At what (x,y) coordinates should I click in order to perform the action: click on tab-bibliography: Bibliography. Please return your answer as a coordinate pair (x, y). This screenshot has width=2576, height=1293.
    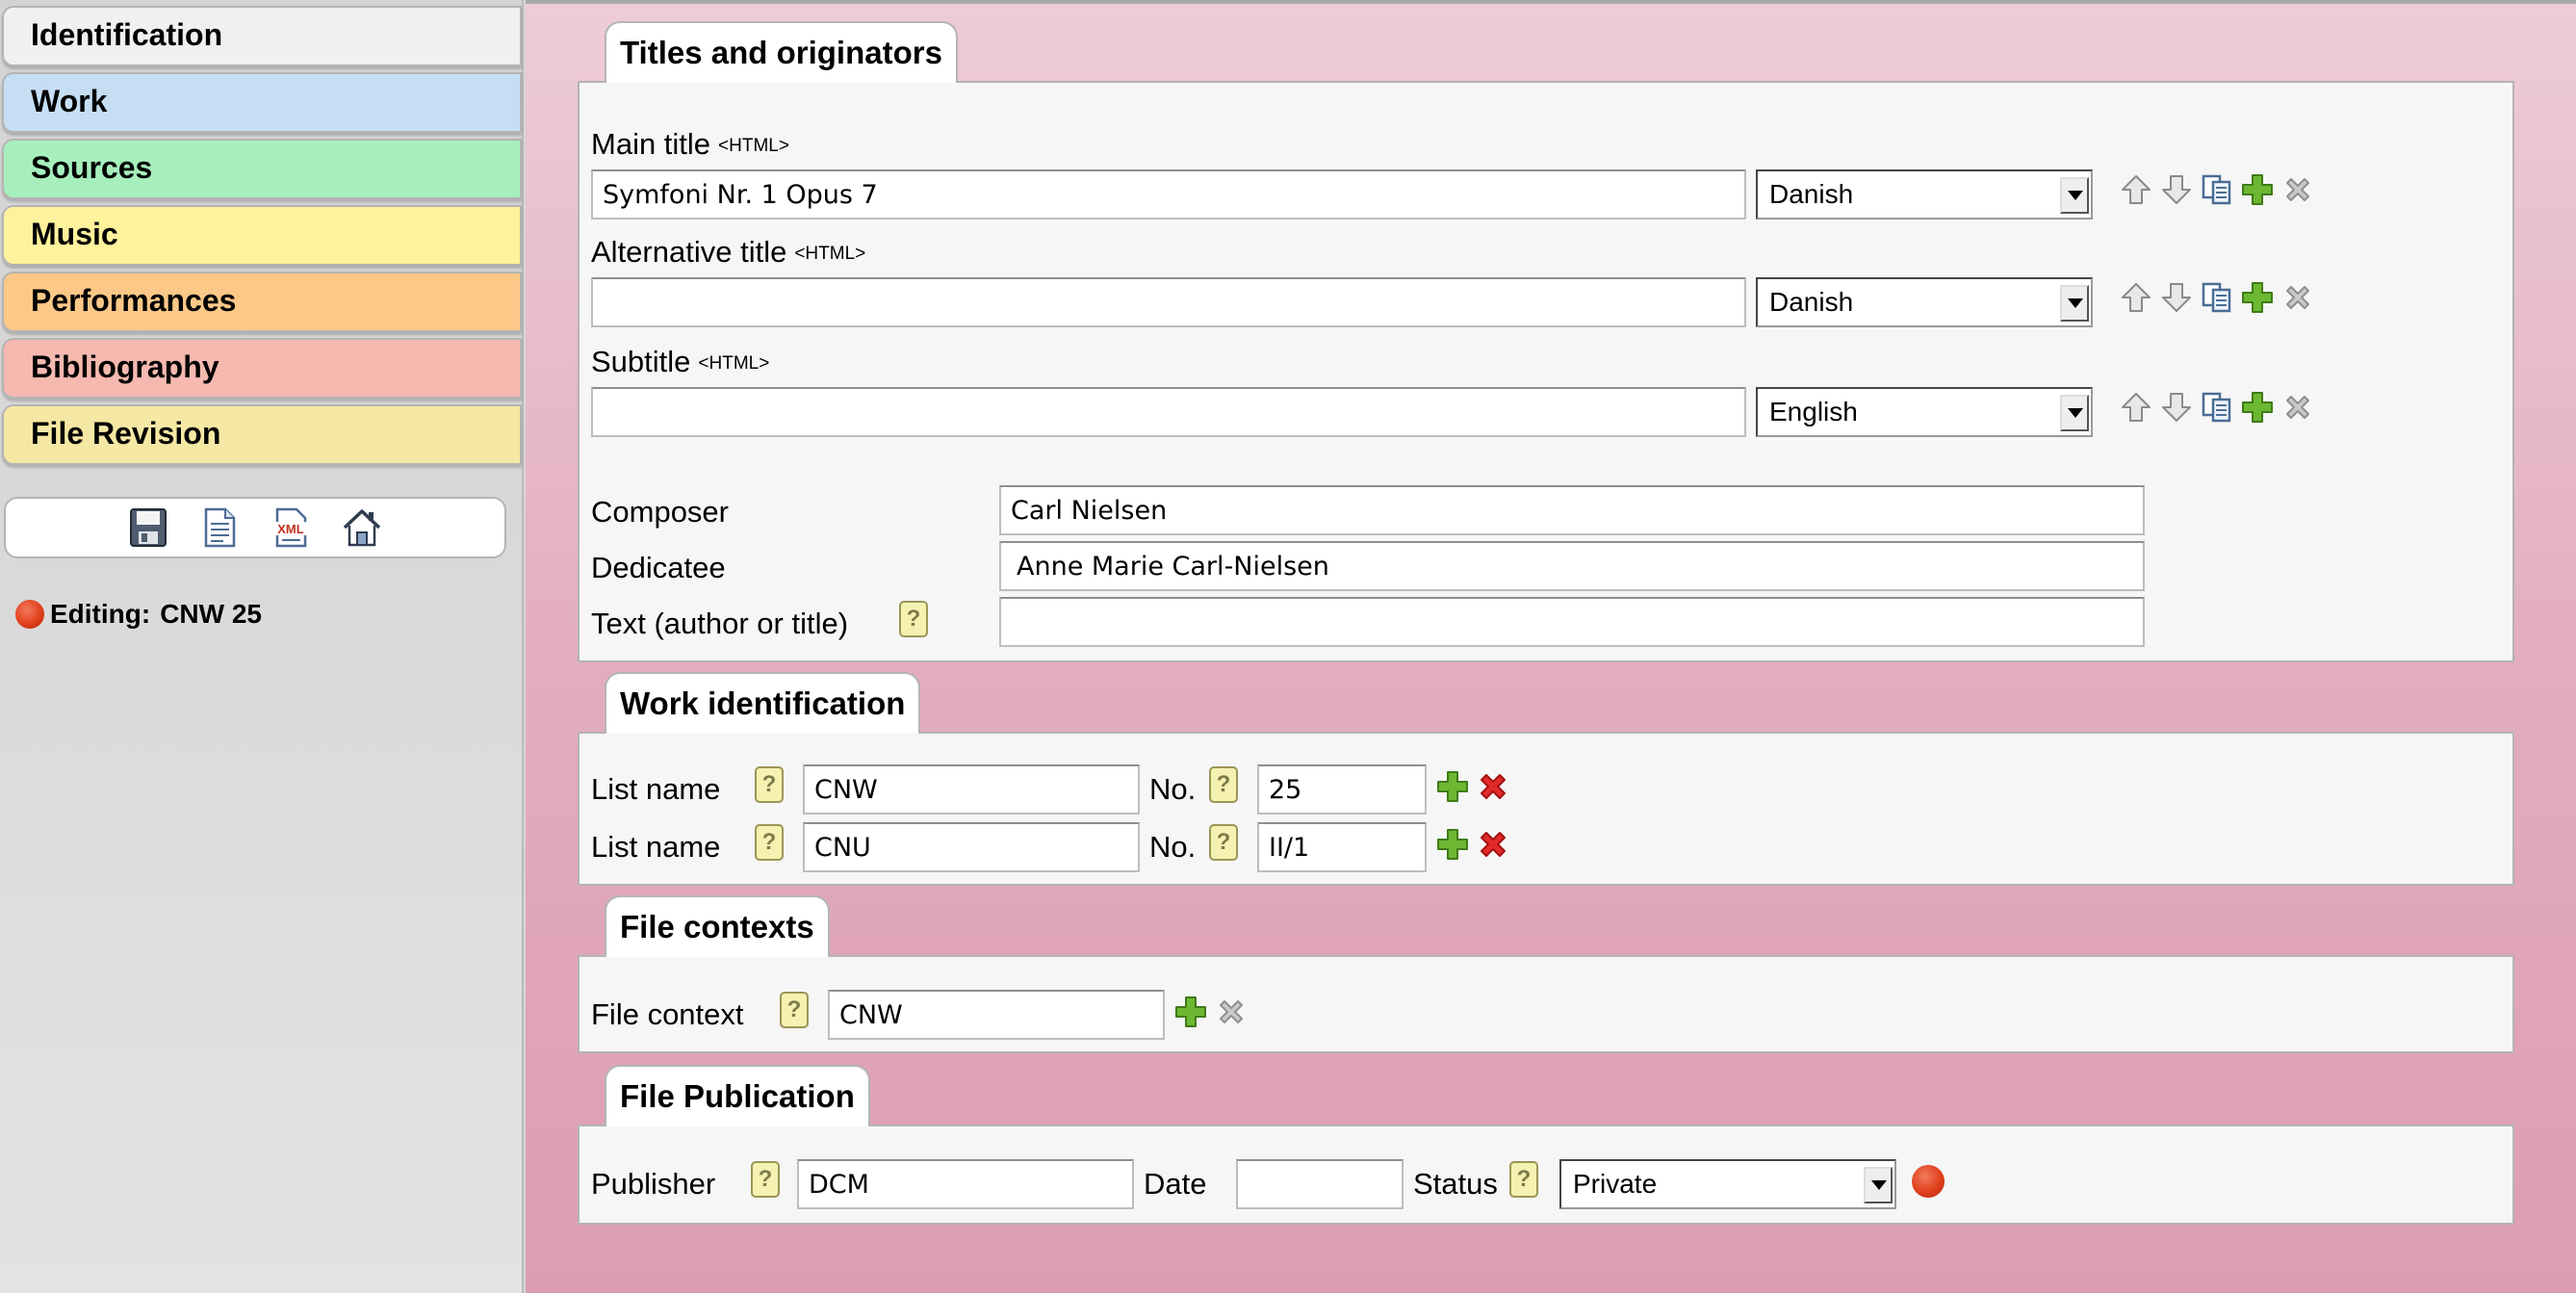
    Looking at the image, I should click on (262, 368).